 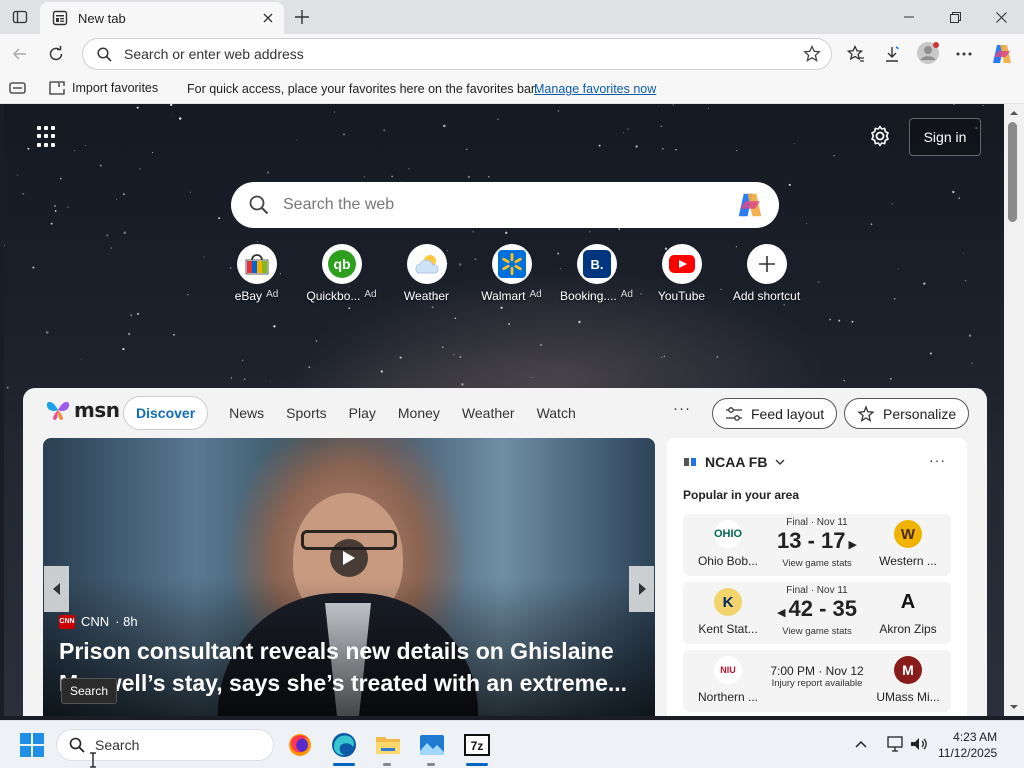 What do you see at coordinates (596, 273) in the screenshot?
I see `shortcut-booking: B. Booking.... Ad` at bounding box center [596, 273].